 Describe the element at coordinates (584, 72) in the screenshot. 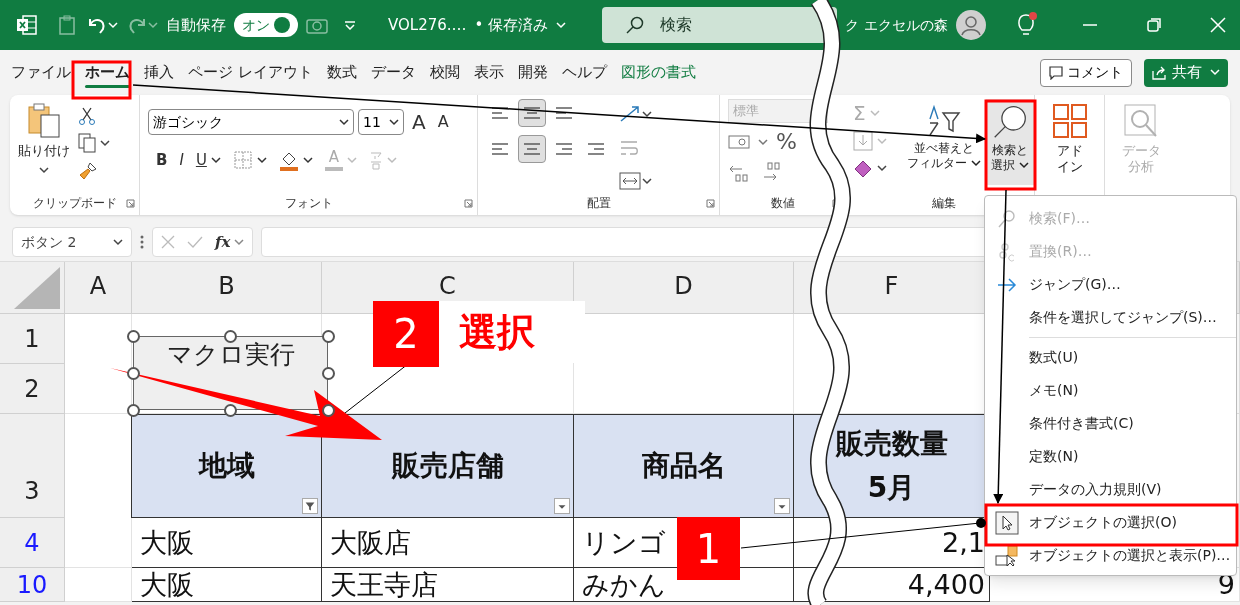

I see `ribbon-tab: ヘルプ` at that location.